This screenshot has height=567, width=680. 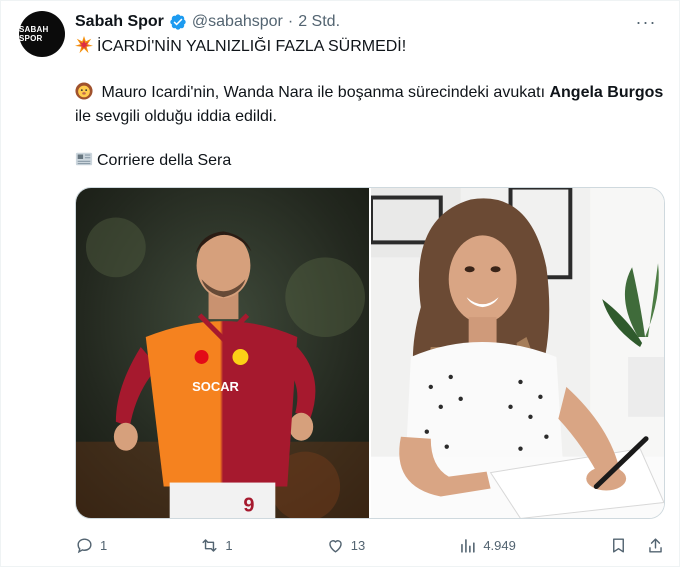 I want to click on share-icon, so click(x=655, y=545).